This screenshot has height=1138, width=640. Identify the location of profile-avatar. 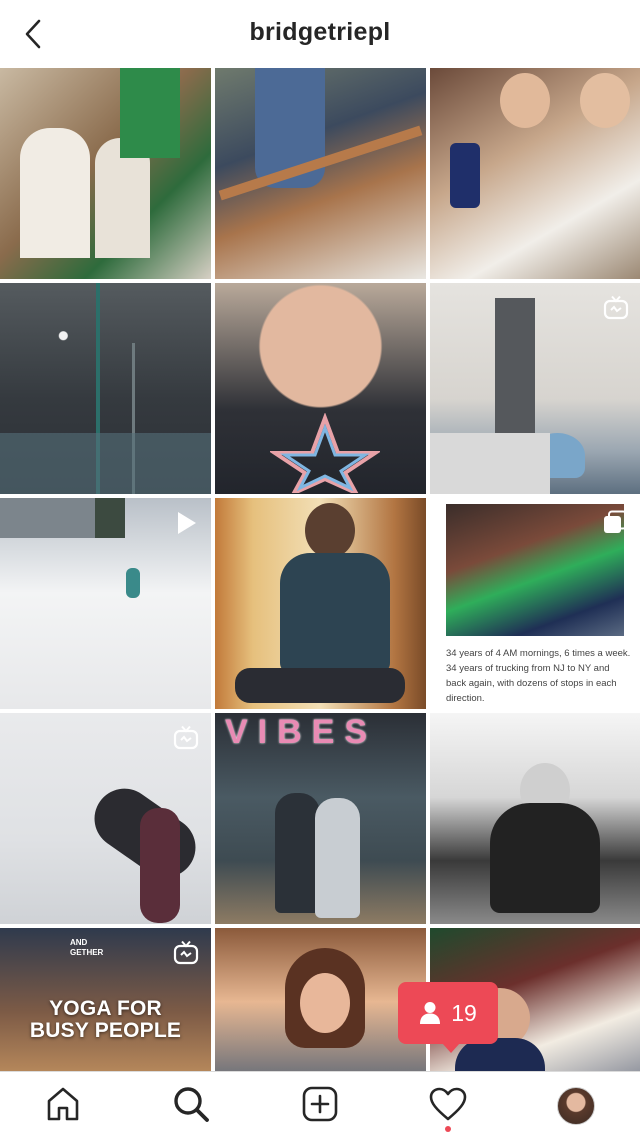
(576, 1106).